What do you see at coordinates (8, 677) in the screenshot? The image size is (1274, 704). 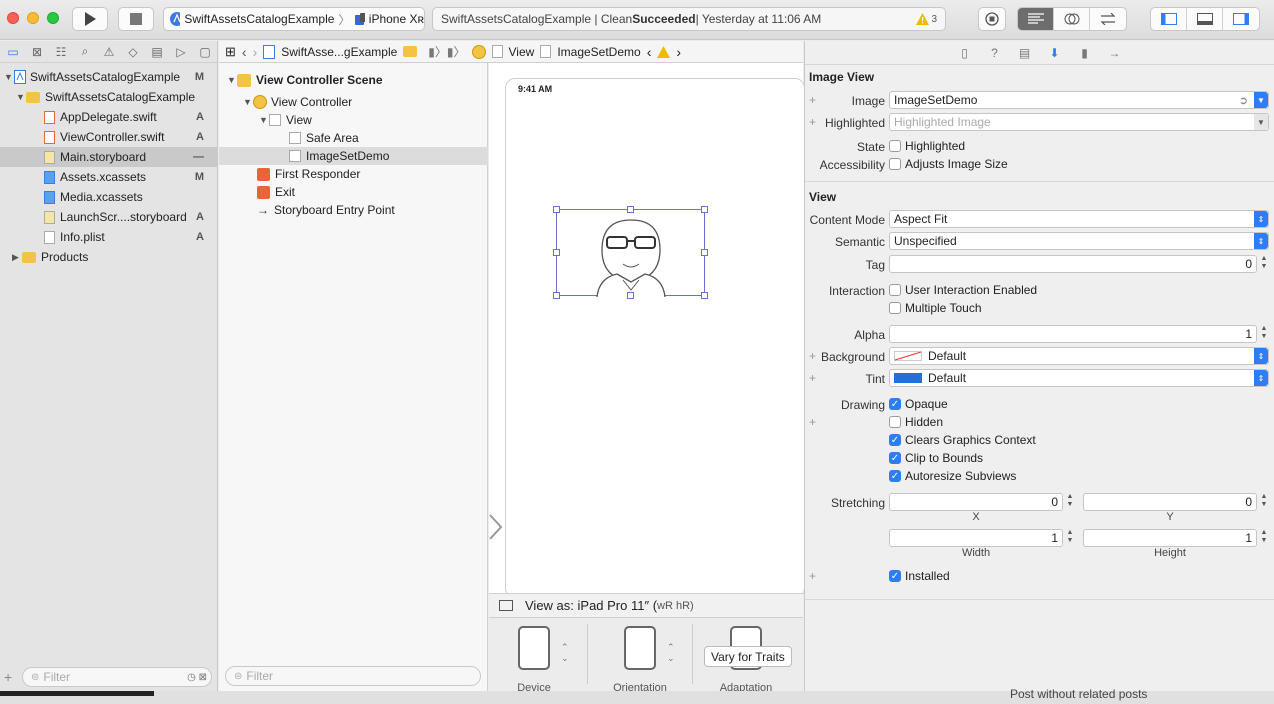 I see `add-icon: +` at bounding box center [8, 677].